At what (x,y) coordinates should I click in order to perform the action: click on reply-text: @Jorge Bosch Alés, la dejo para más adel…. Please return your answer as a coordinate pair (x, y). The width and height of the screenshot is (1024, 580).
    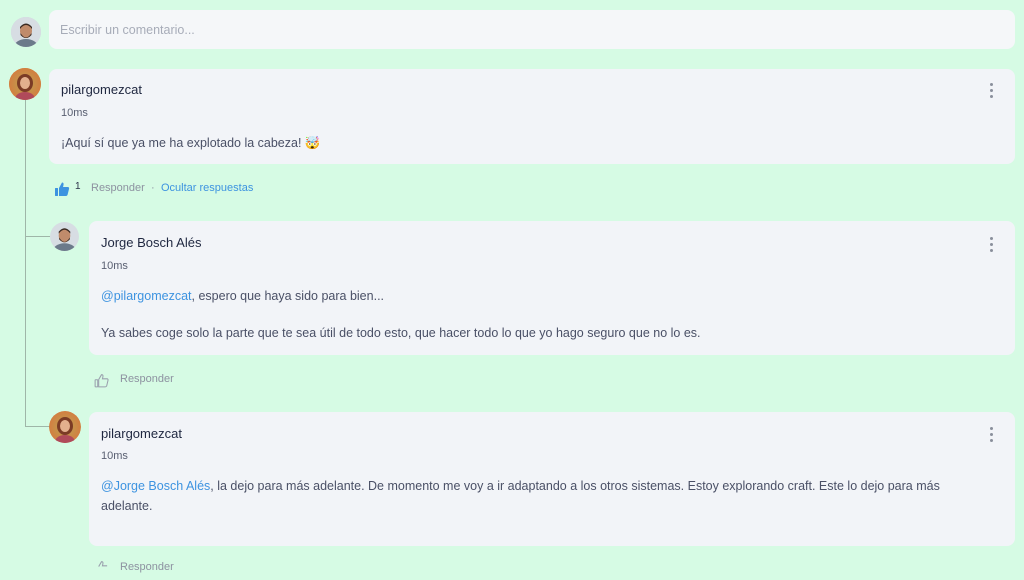
    Looking at the image, I should click on (546, 496).